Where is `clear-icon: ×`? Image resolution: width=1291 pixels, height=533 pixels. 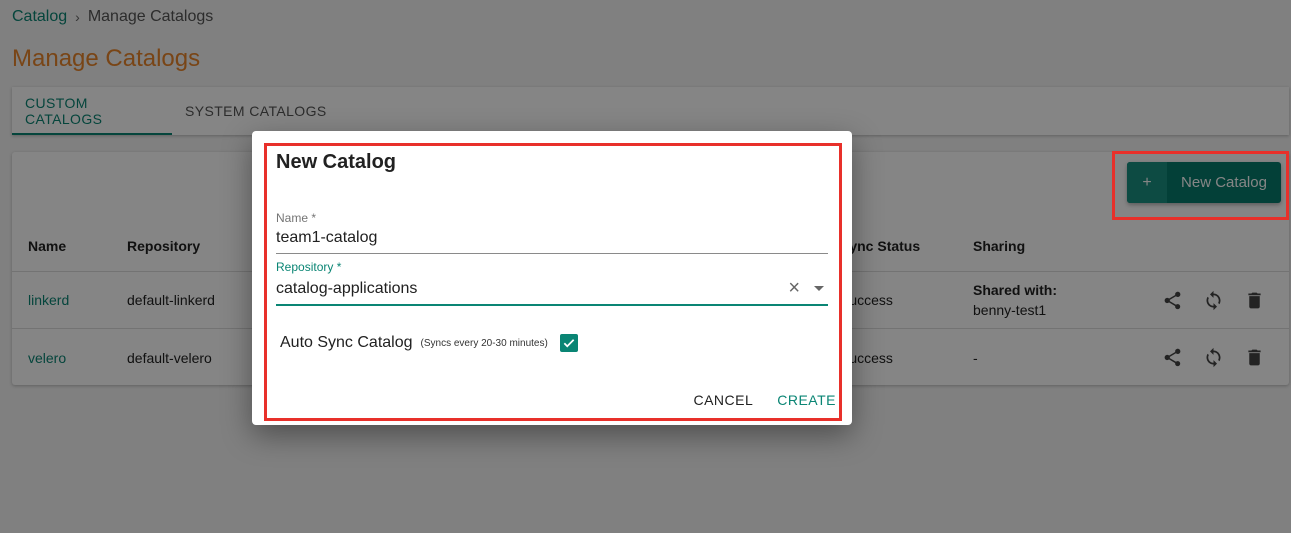
clear-icon: × is located at coordinates (794, 288).